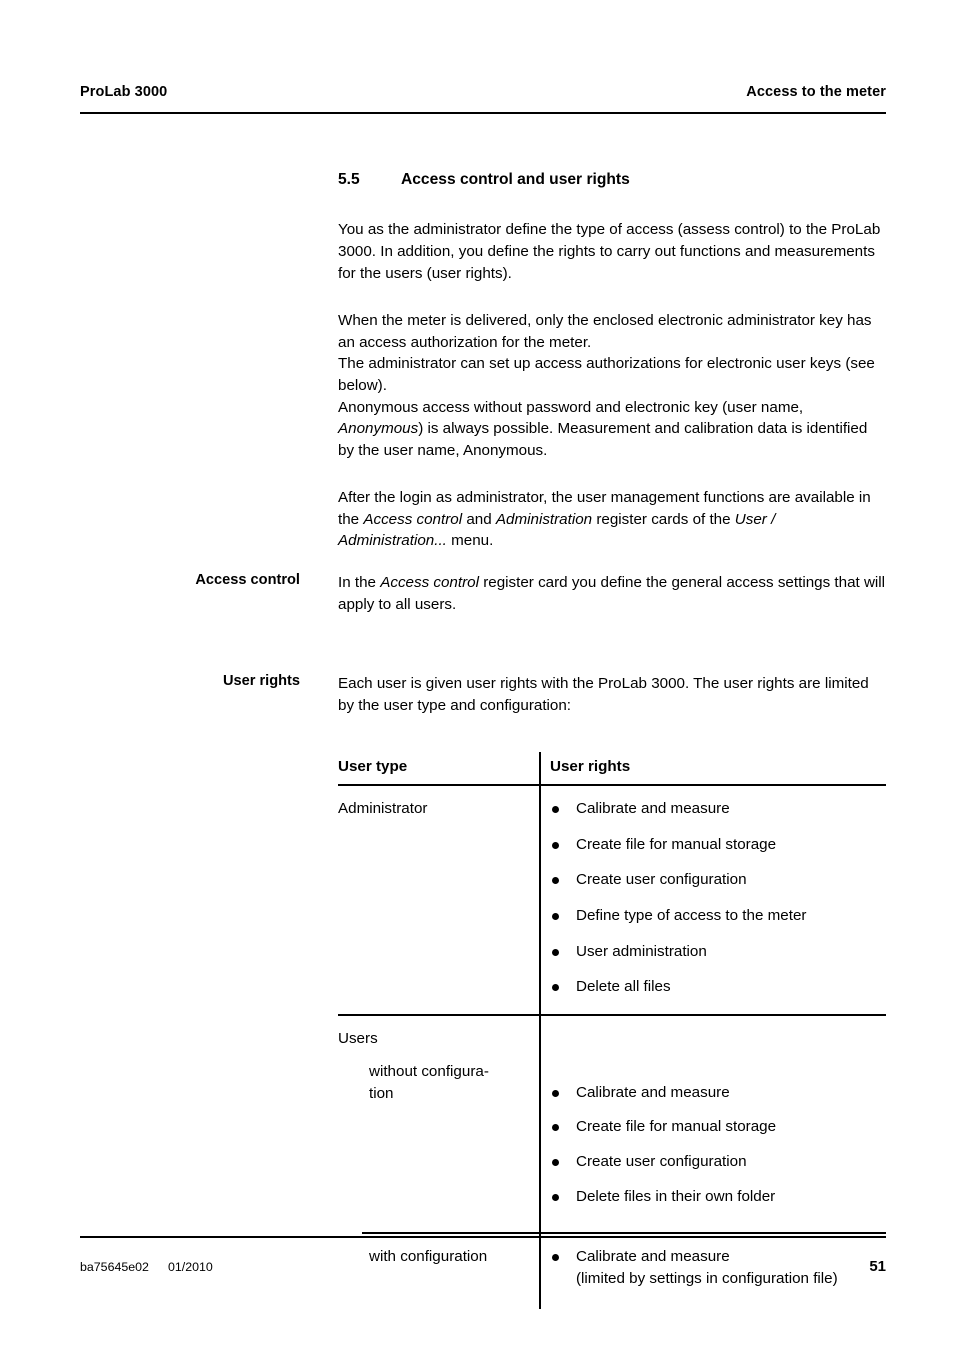 Image resolution: width=954 pixels, height=1351 pixels. I want to click on section-heading-main: 5.5 Access control and user rights, so click(612, 179).